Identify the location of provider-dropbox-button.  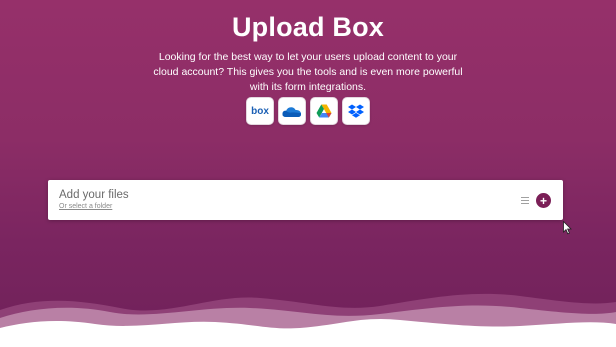
(356, 111).